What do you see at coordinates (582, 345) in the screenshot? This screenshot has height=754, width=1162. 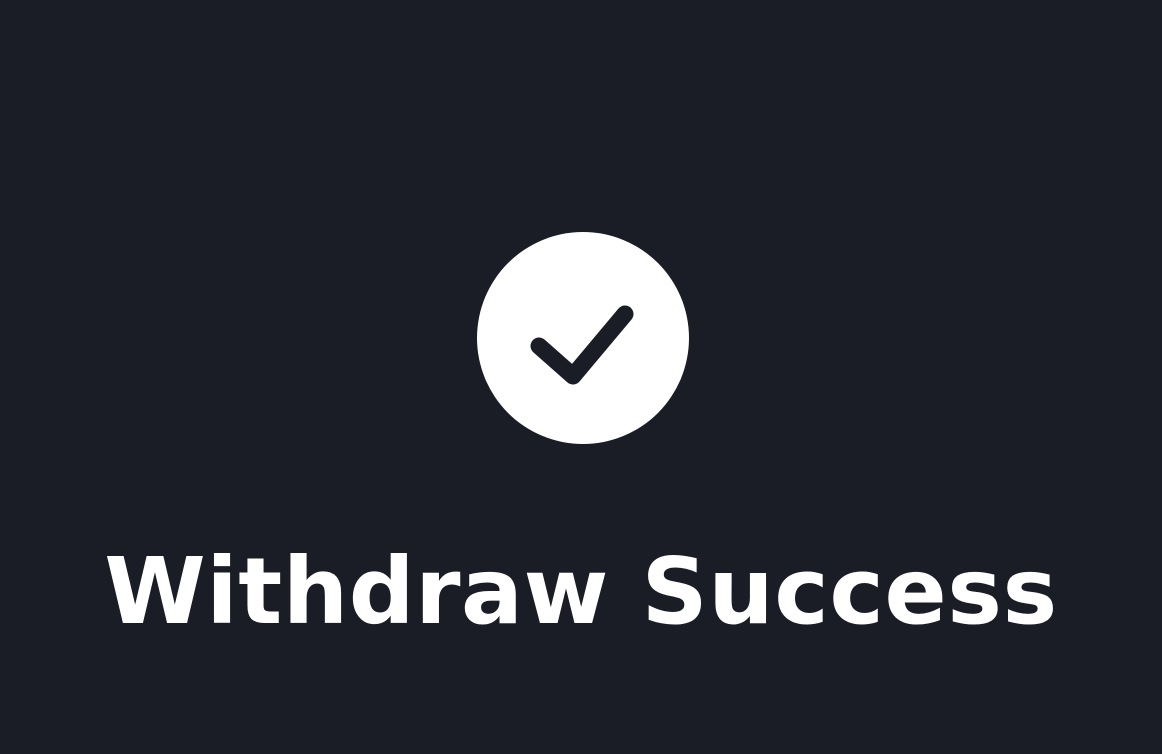 I see `check-mark-icon` at bounding box center [582, 345].